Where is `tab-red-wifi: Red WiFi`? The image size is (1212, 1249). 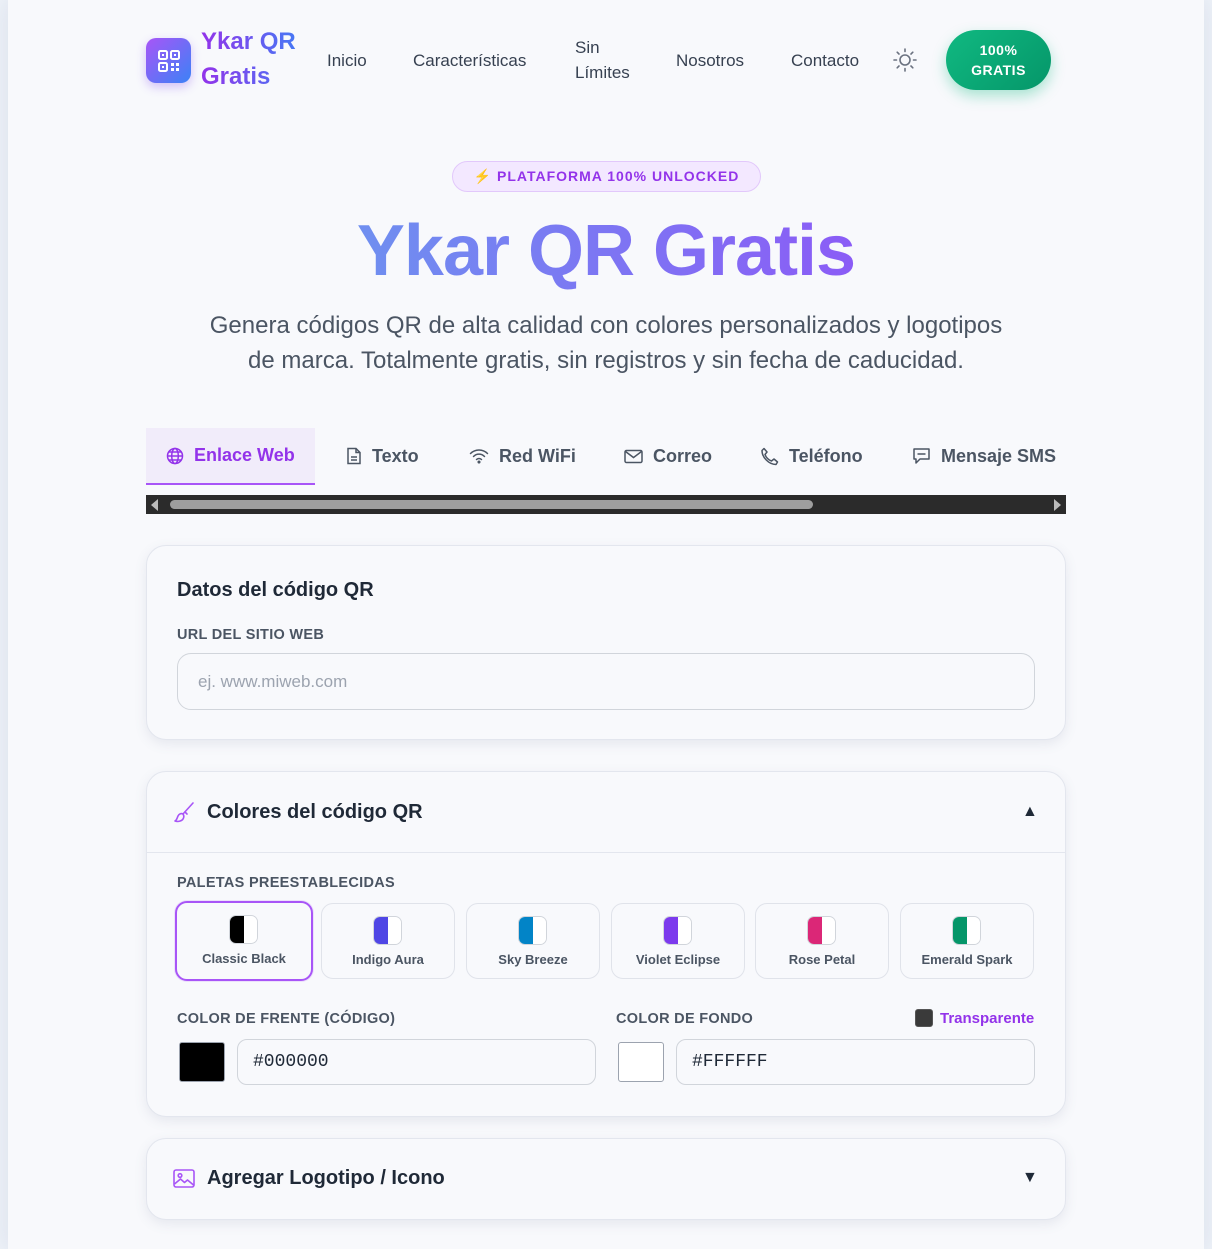 tab-red-wifi: Red WiFi is located at coordinates (522, 456).